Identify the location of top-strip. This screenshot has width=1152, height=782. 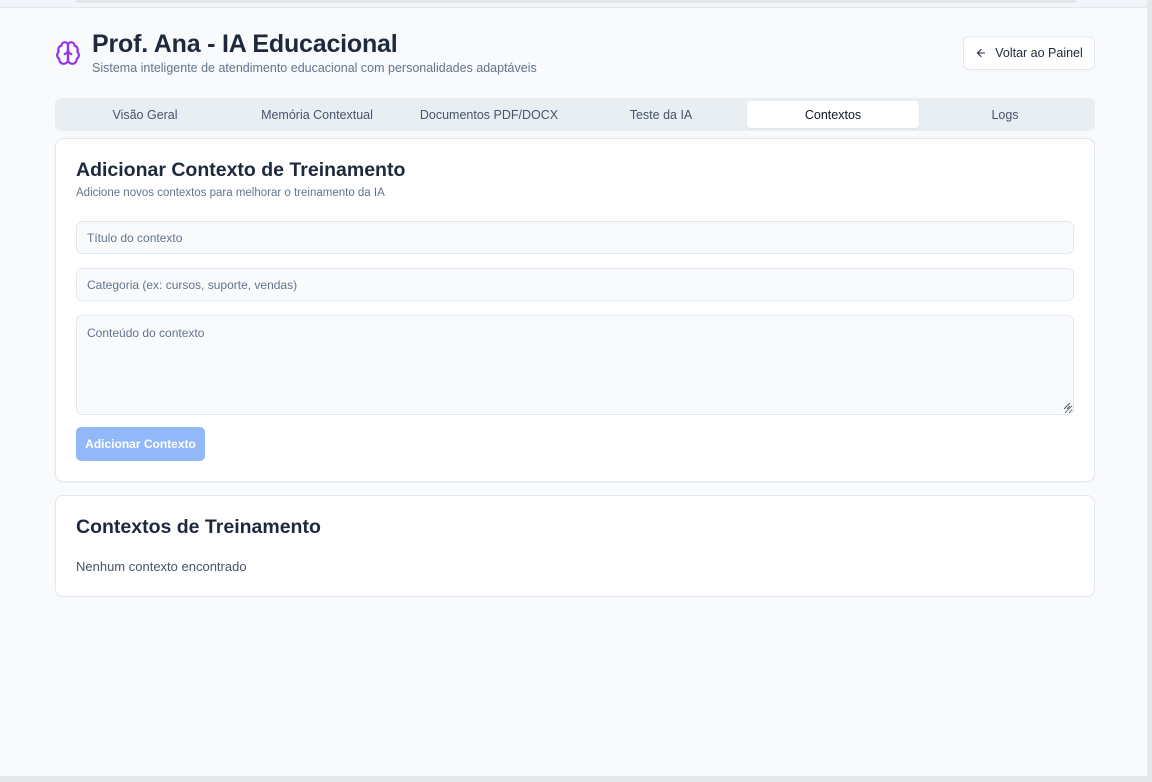
(573, 4).